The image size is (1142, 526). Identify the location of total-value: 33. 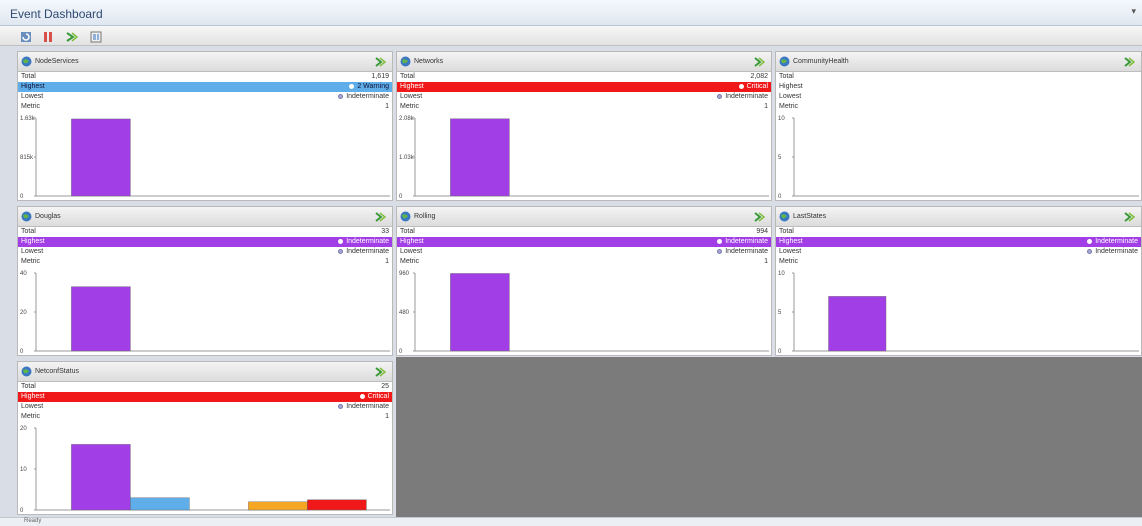
(385, 232).